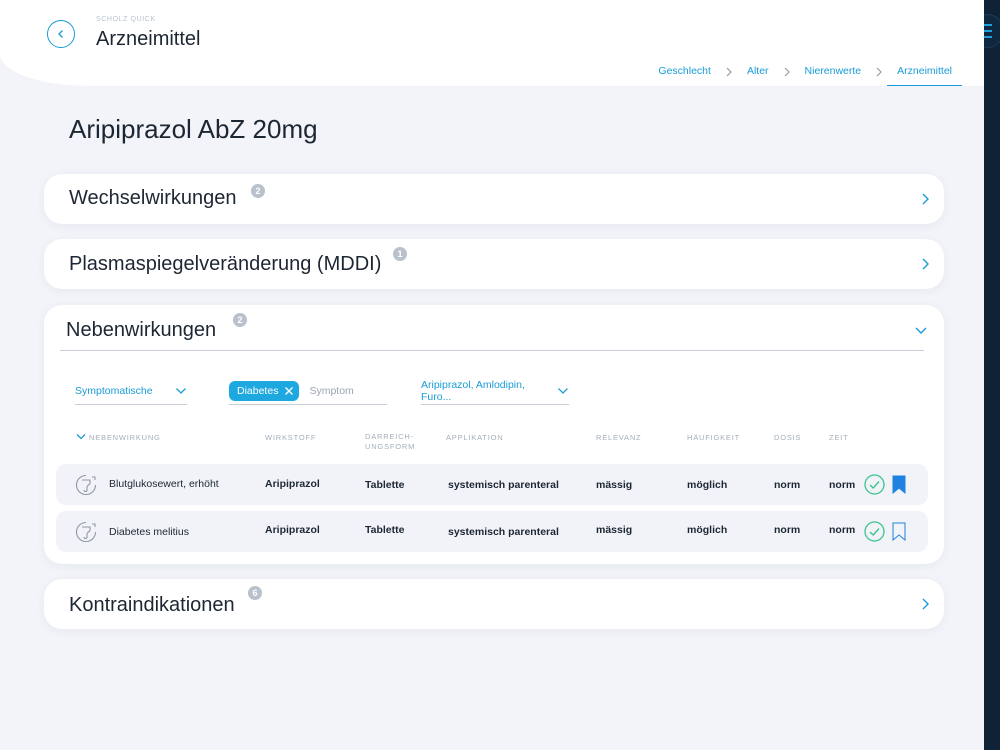  Describe the element at coordinates (389, 436) in the screenshot. I see `column-header-line: DARREICH-` at that location.